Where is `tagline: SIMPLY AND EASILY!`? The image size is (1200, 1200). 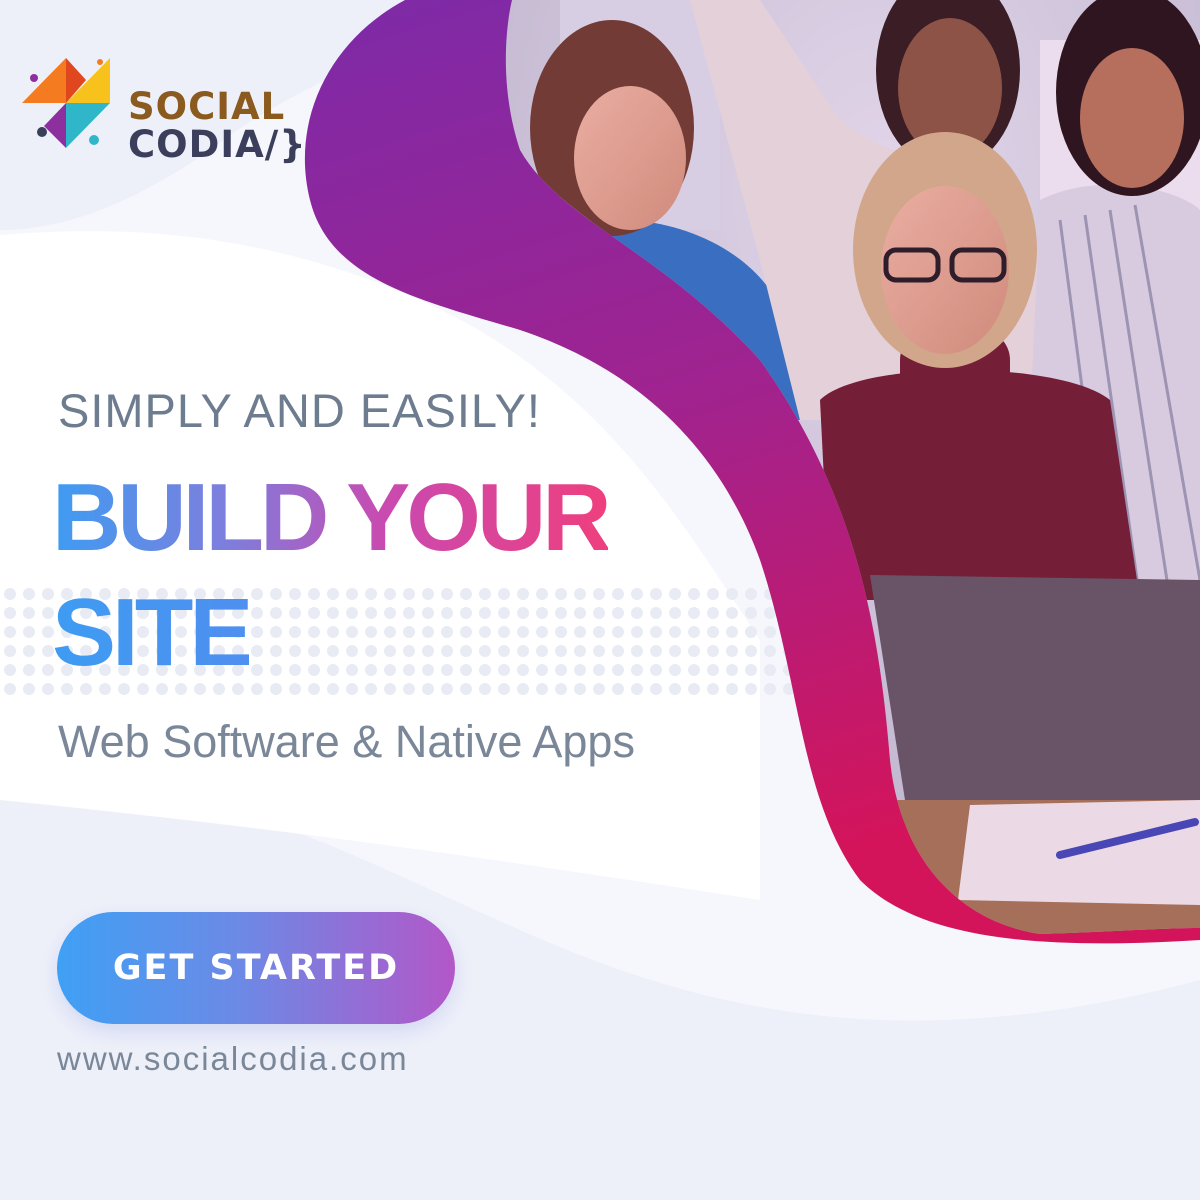
tagline: SIMPLY AND EASILY! is located at coordinates (299, 410).